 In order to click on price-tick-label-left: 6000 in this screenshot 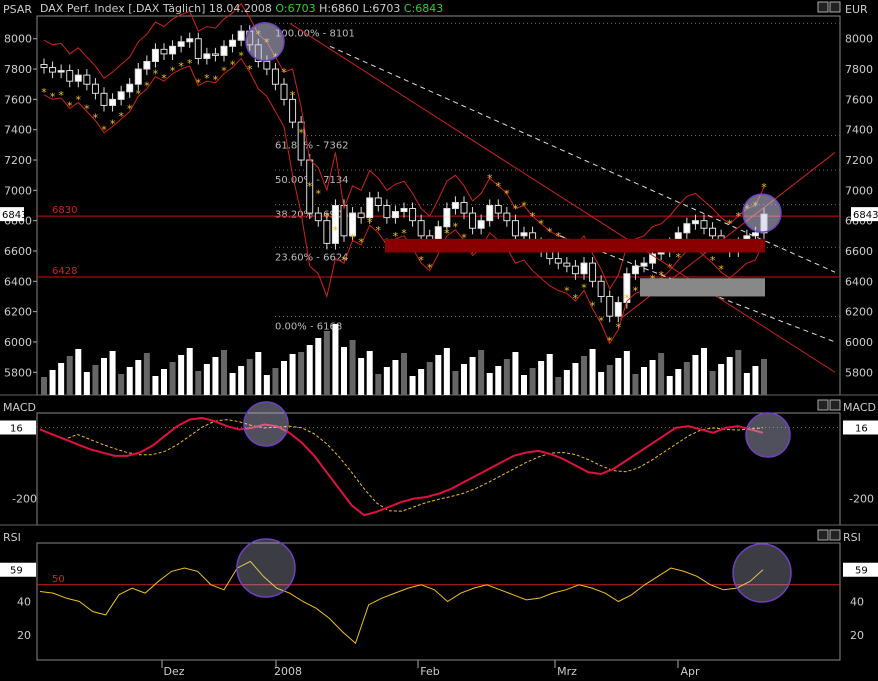, I will do `click(18, 342)`.